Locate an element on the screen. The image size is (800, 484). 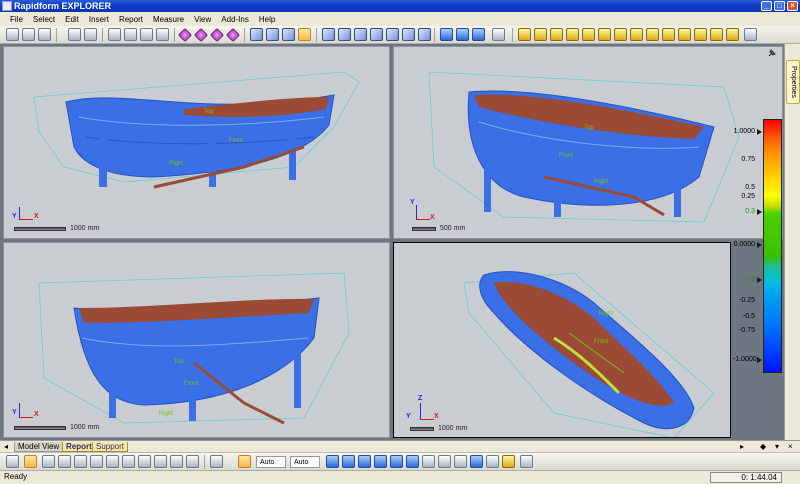
menu-measure: Measure is located at coordinates (168, 19).